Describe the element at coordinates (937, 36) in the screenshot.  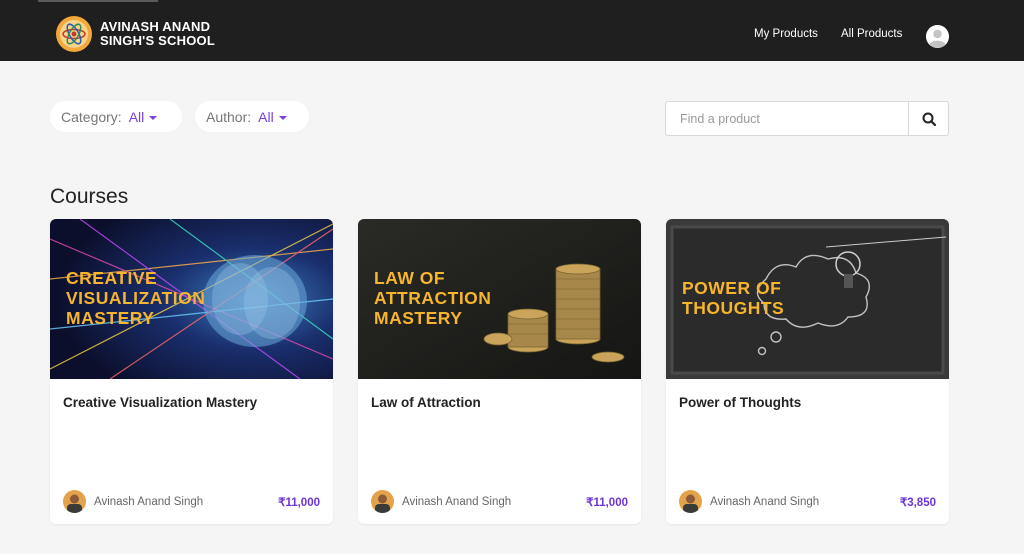
I see `user-avatar-icon` at that location.